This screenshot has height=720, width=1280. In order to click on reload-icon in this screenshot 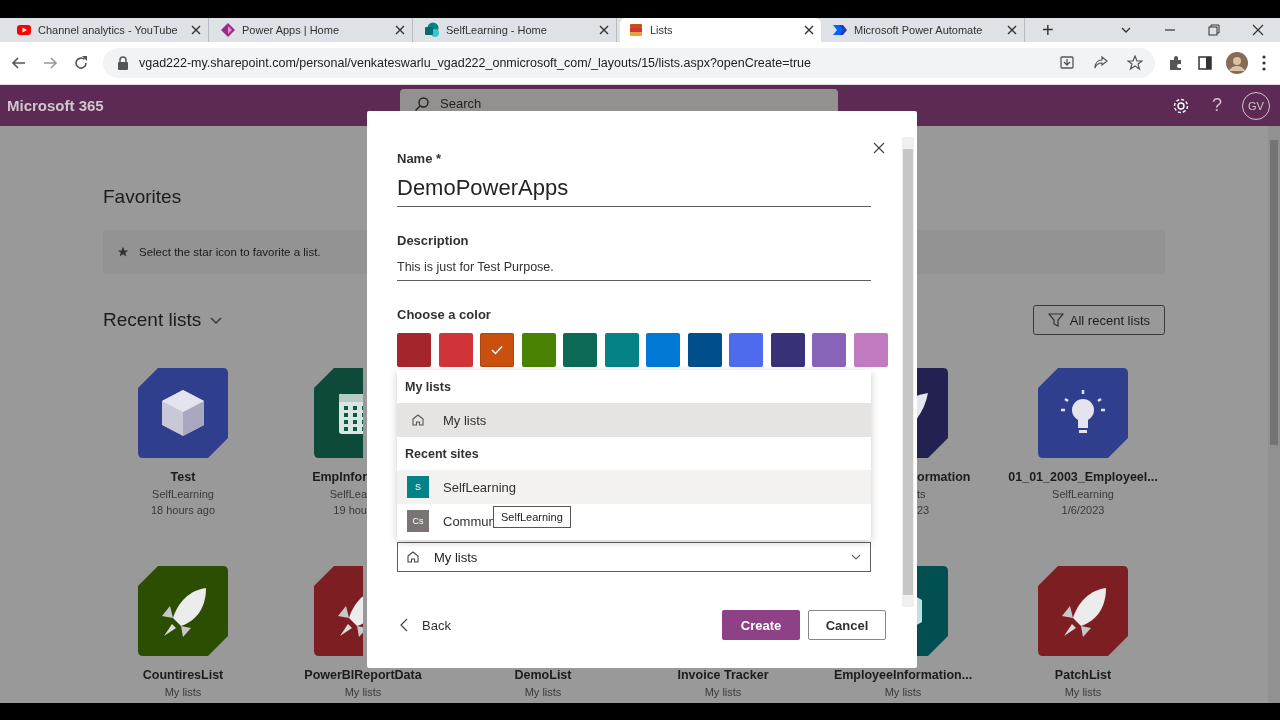, I will do `click(81, 63)`.